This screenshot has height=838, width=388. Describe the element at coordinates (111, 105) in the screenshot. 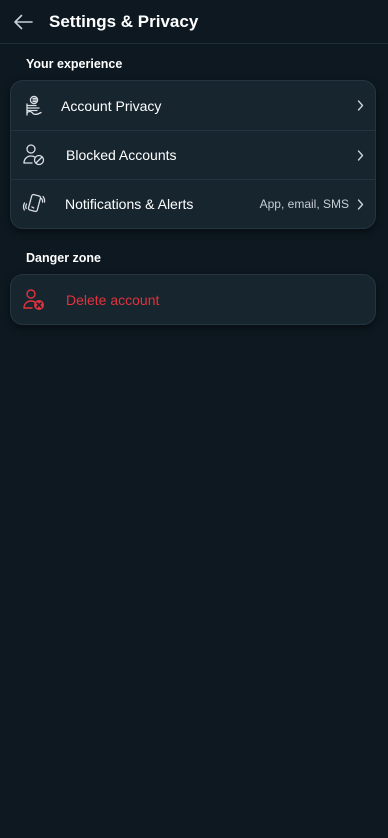

I see `account-privacy-label: Account Privacy` at that location.